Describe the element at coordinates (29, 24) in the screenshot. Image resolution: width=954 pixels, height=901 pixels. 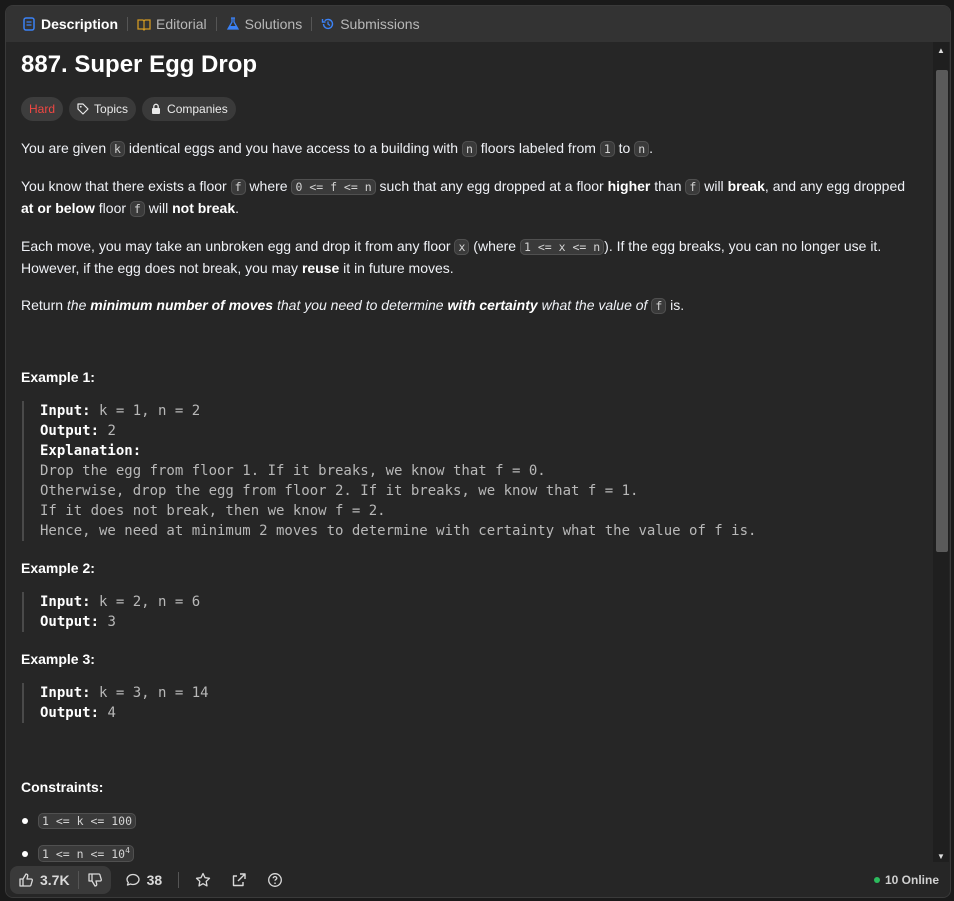
I see `description-icon` at that location.